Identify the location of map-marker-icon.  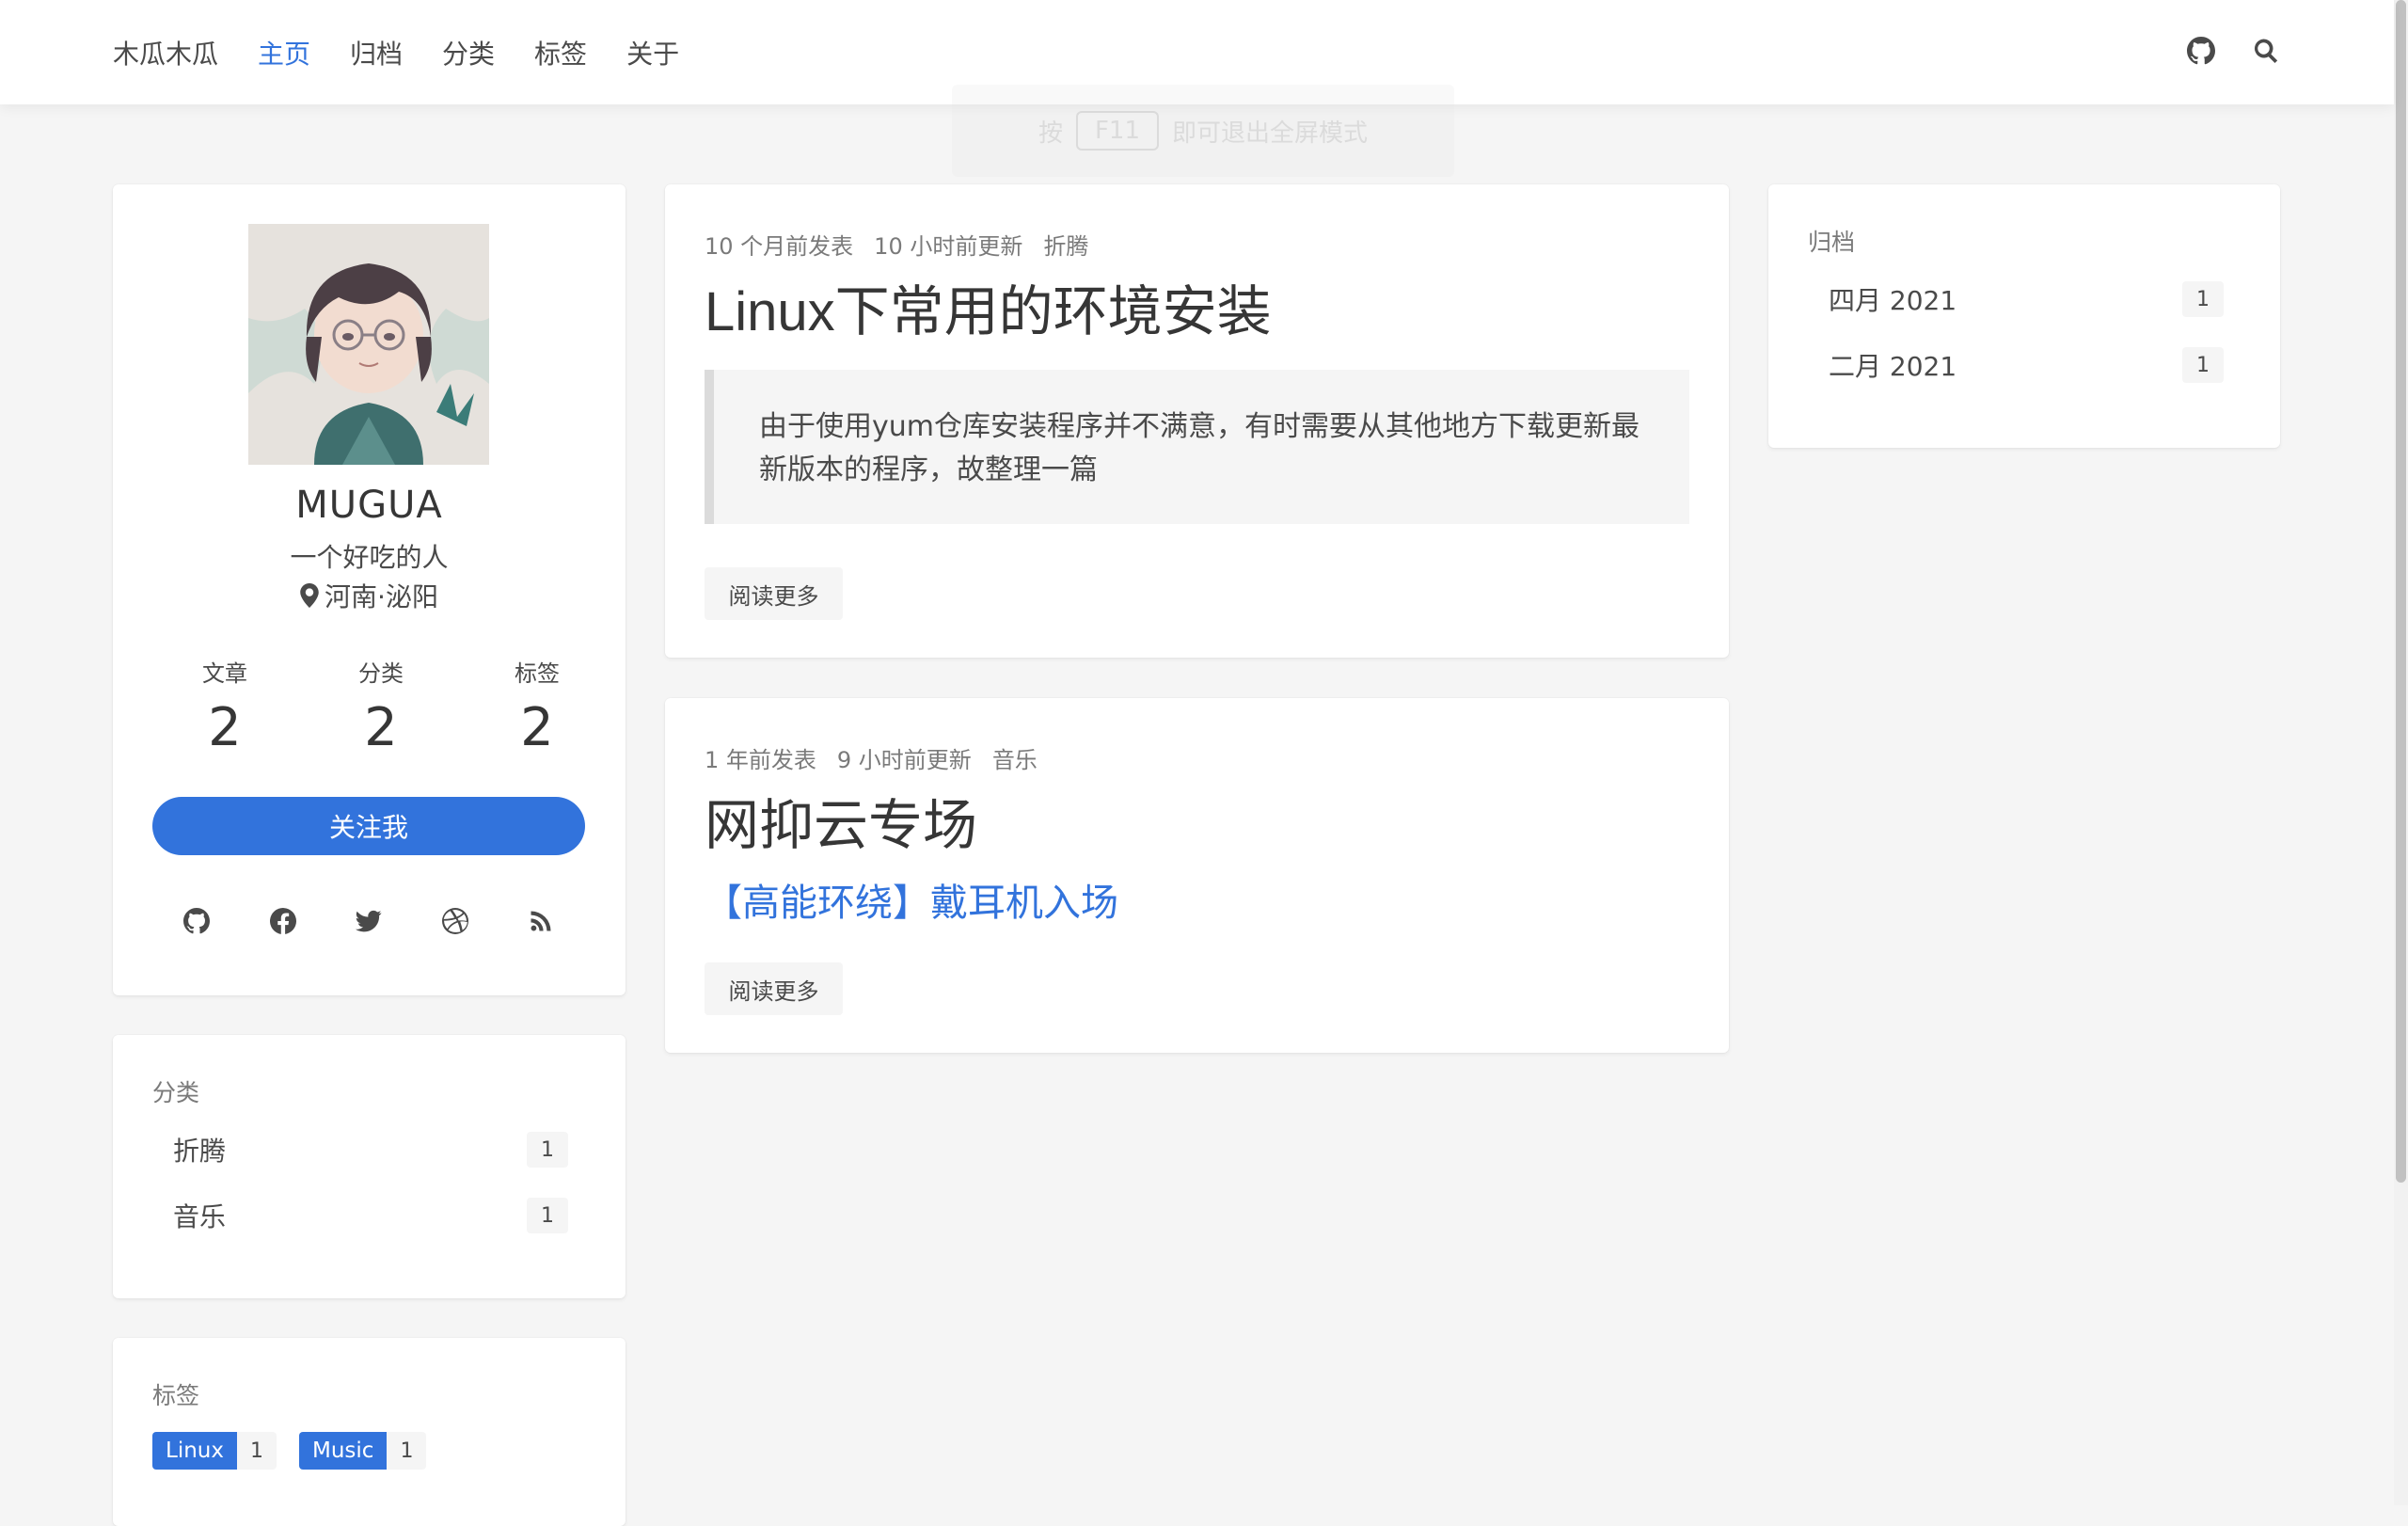
(310, 595).